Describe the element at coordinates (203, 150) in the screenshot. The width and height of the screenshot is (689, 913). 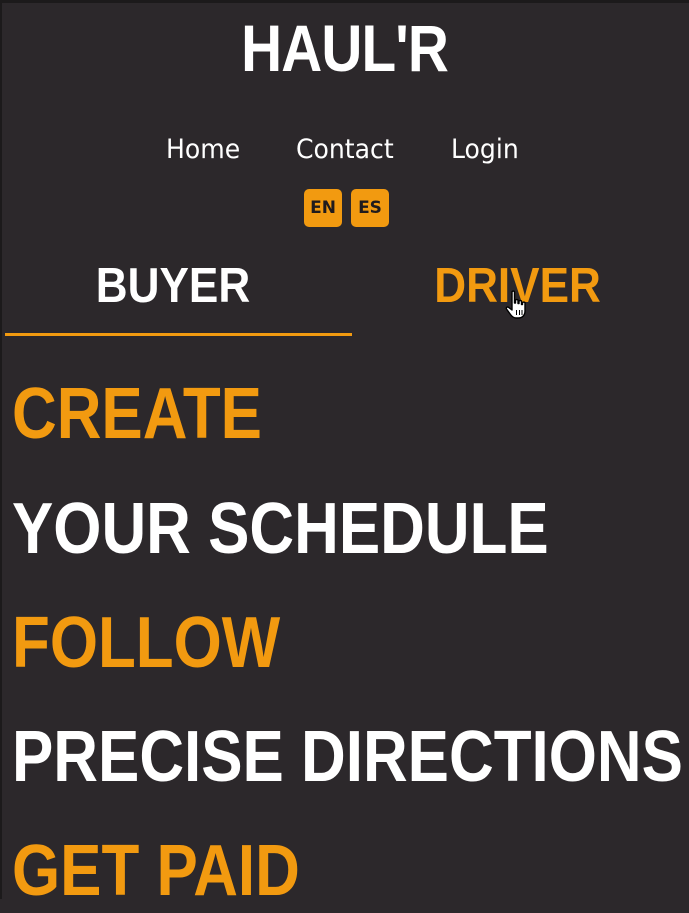
I see `nav-link-home: Home` at that location.